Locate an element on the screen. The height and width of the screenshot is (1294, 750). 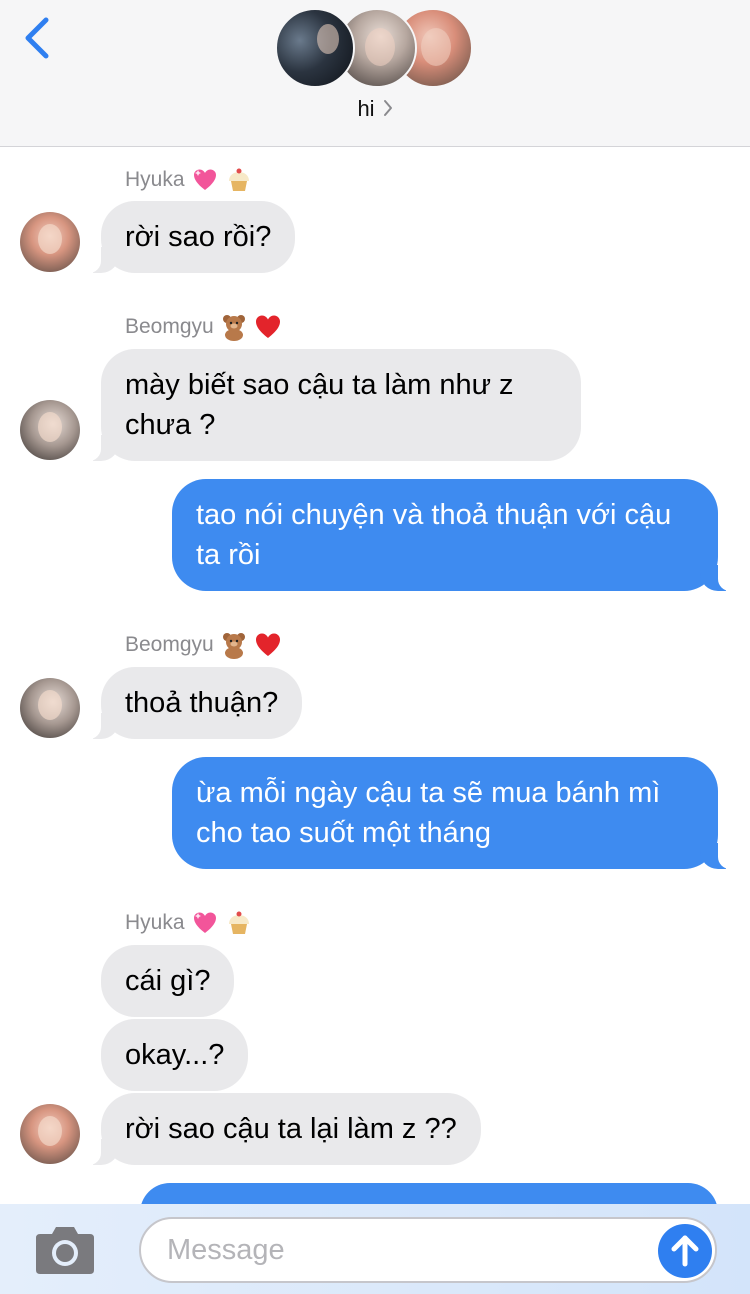
message-bubble-incoming: mày biết sao cậu ta làm như z chưa ? is located at coordinates (333, 405).